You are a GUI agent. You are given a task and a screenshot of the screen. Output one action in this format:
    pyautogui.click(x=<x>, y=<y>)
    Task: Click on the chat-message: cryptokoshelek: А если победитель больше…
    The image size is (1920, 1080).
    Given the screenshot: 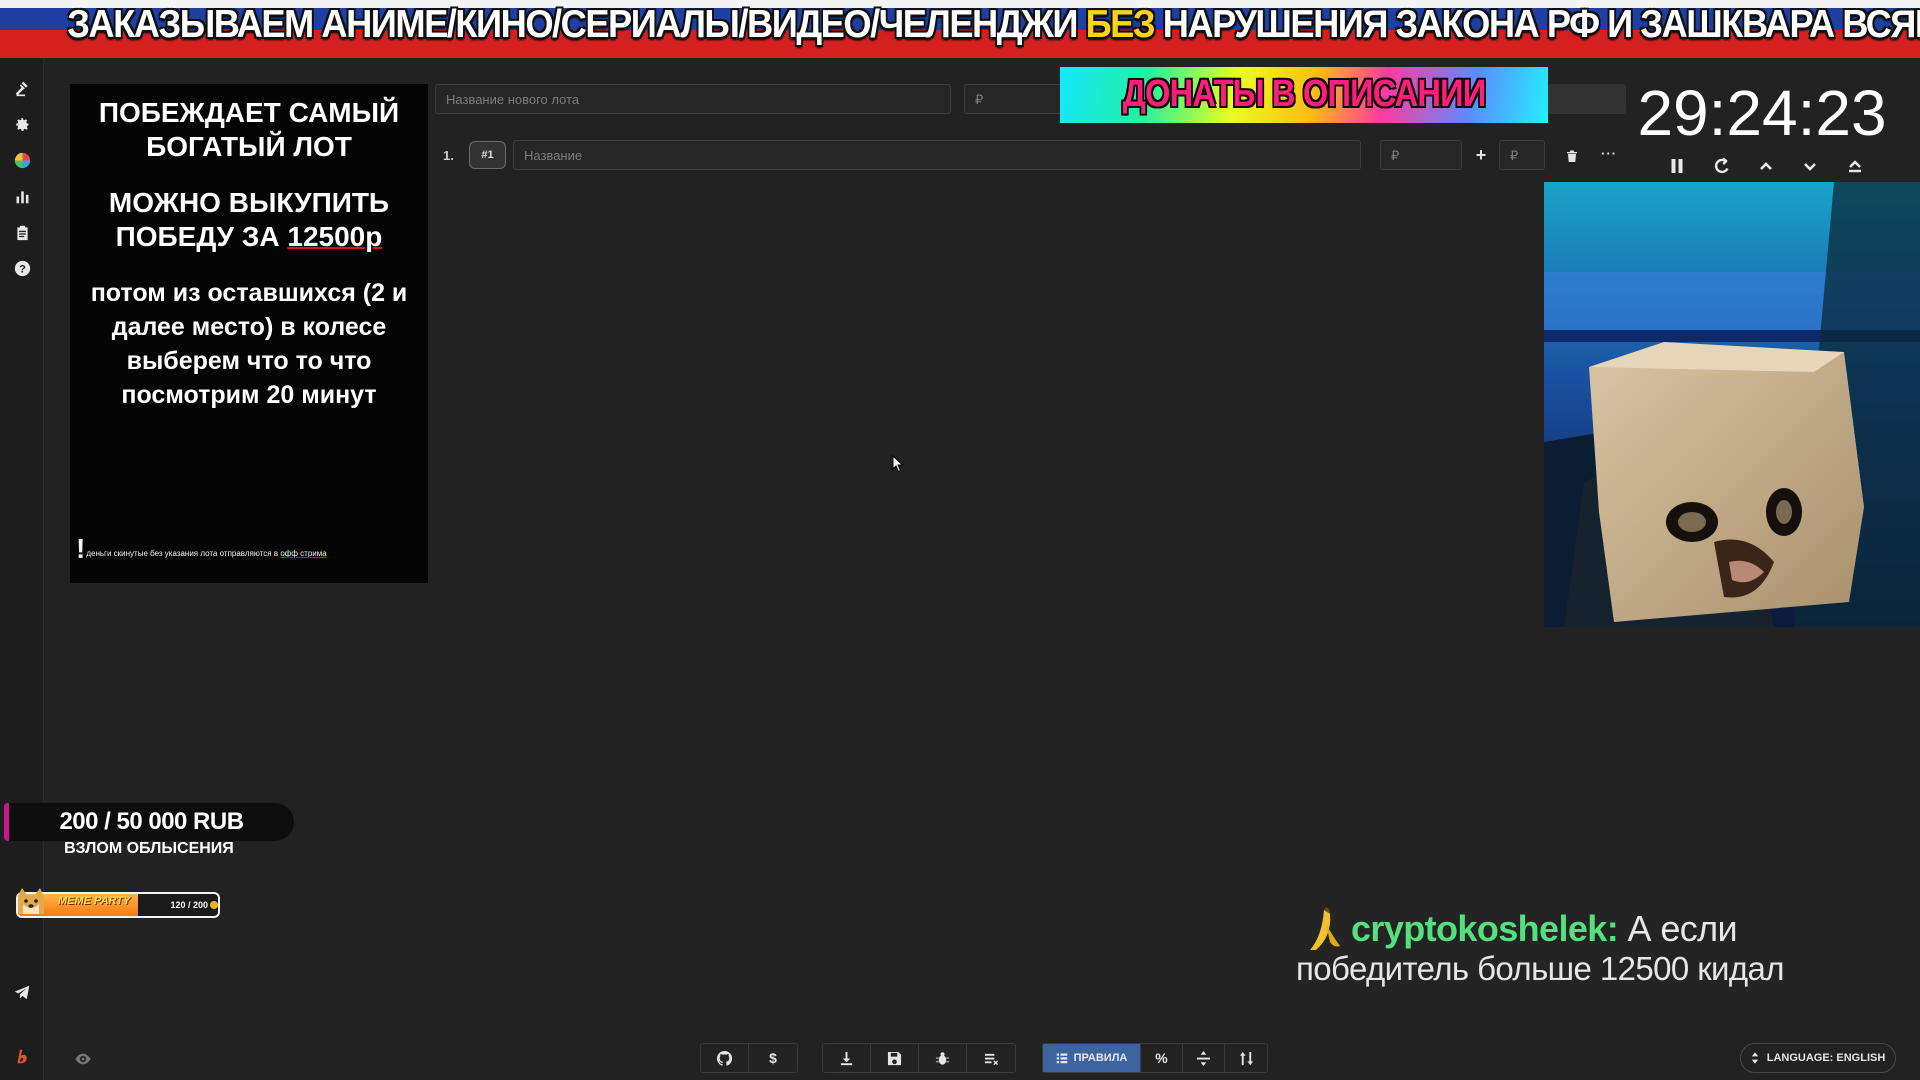 What is the action you would take?
    pyautogui.click(x=1604, y=952)
    